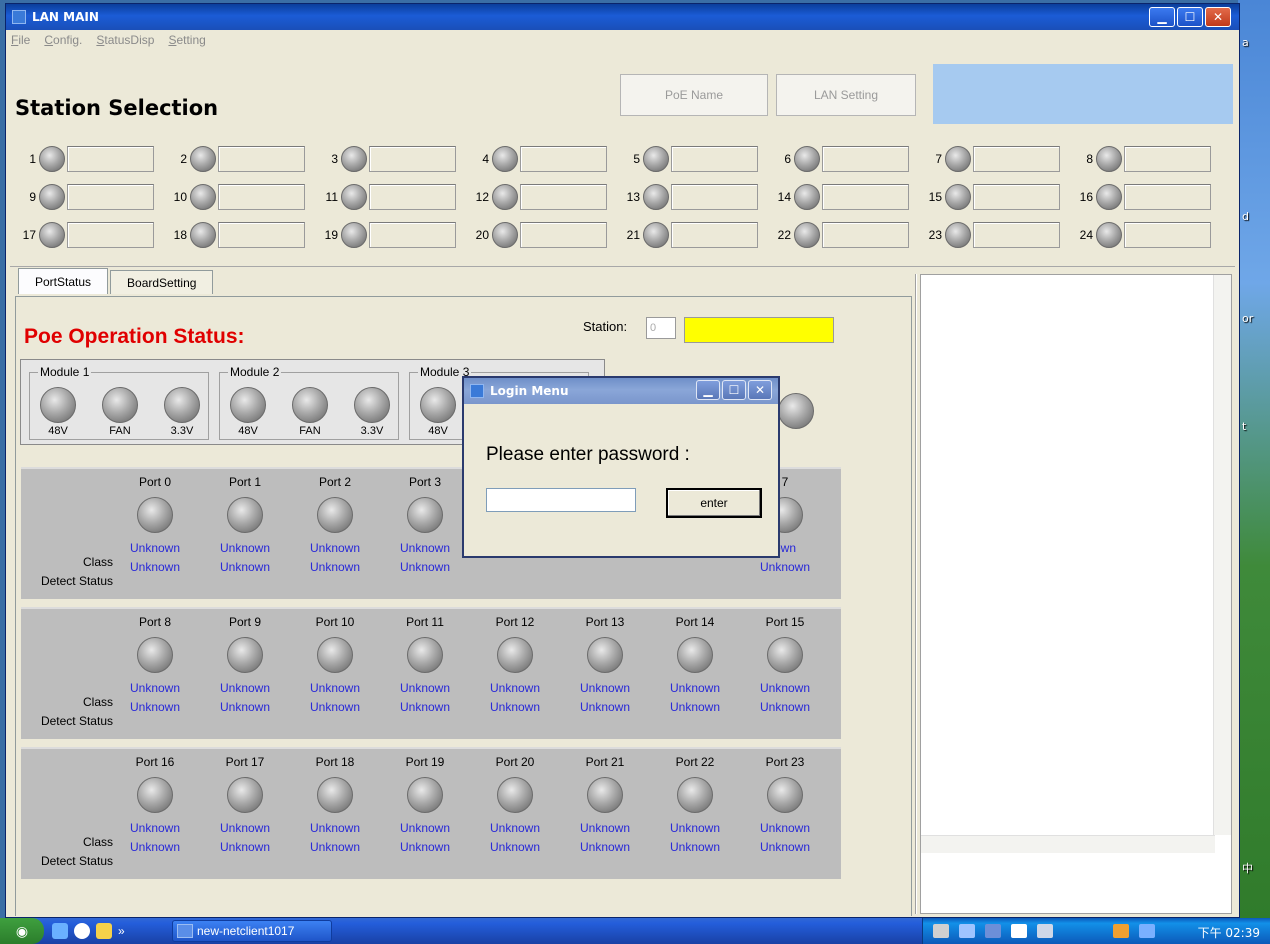 Image resolution: width=1270 pixels, height=944 pixels. What do you see at coordinates (1068, 844) in the screenshot?
I see `horizontal-scrollbar` at bounding box center [1068, 844].